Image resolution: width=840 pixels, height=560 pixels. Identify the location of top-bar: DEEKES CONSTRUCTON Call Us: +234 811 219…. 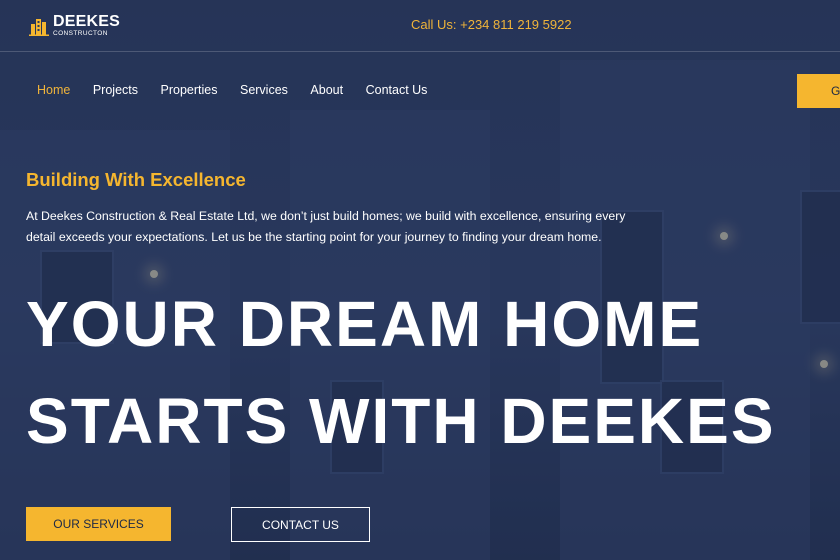
(420, 26).